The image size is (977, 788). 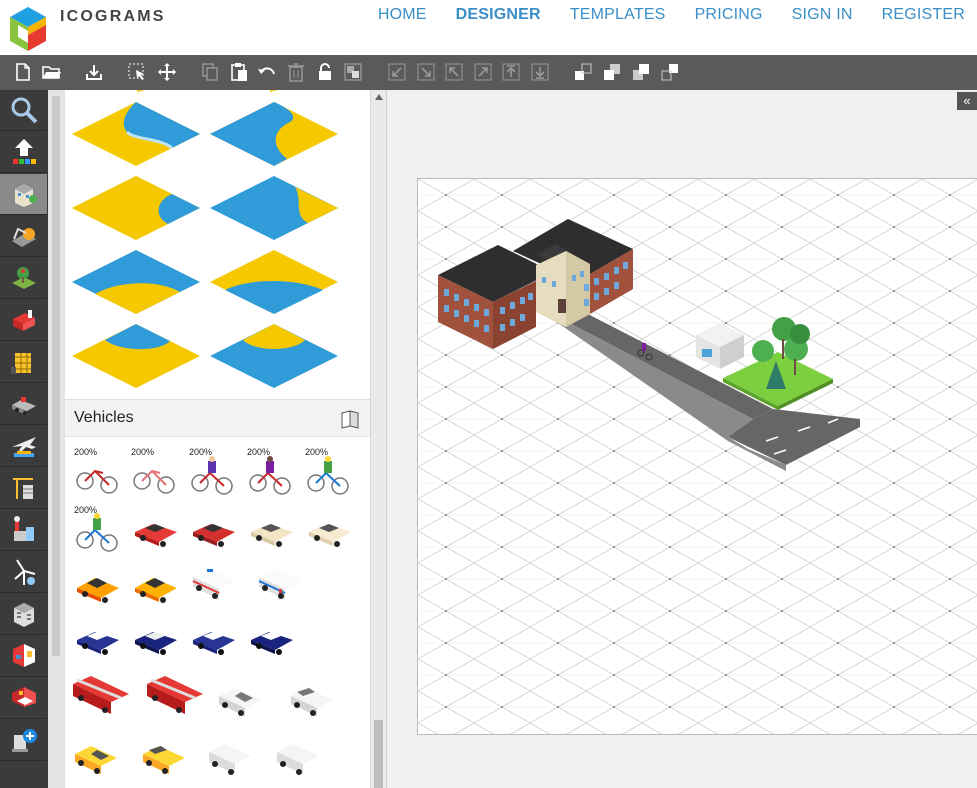 What do you see at coordinates (378, 439) in the screenshot?
I see `library-scrollbar` at bounding box center [378, 439].